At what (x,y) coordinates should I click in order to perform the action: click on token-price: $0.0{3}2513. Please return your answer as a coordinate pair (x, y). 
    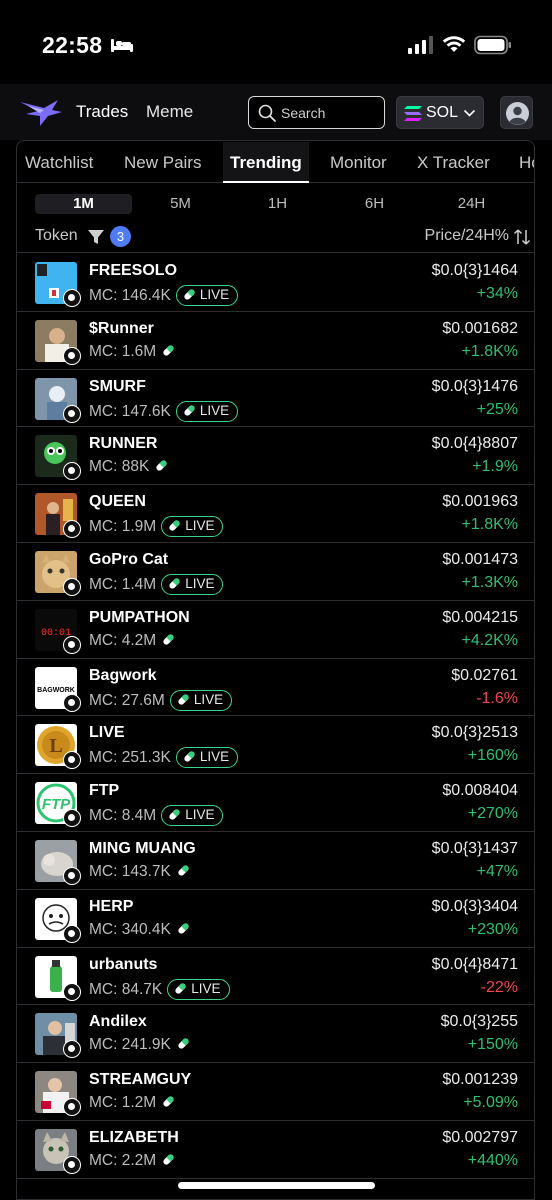
    Looking at the image, I should click on (474, 733).